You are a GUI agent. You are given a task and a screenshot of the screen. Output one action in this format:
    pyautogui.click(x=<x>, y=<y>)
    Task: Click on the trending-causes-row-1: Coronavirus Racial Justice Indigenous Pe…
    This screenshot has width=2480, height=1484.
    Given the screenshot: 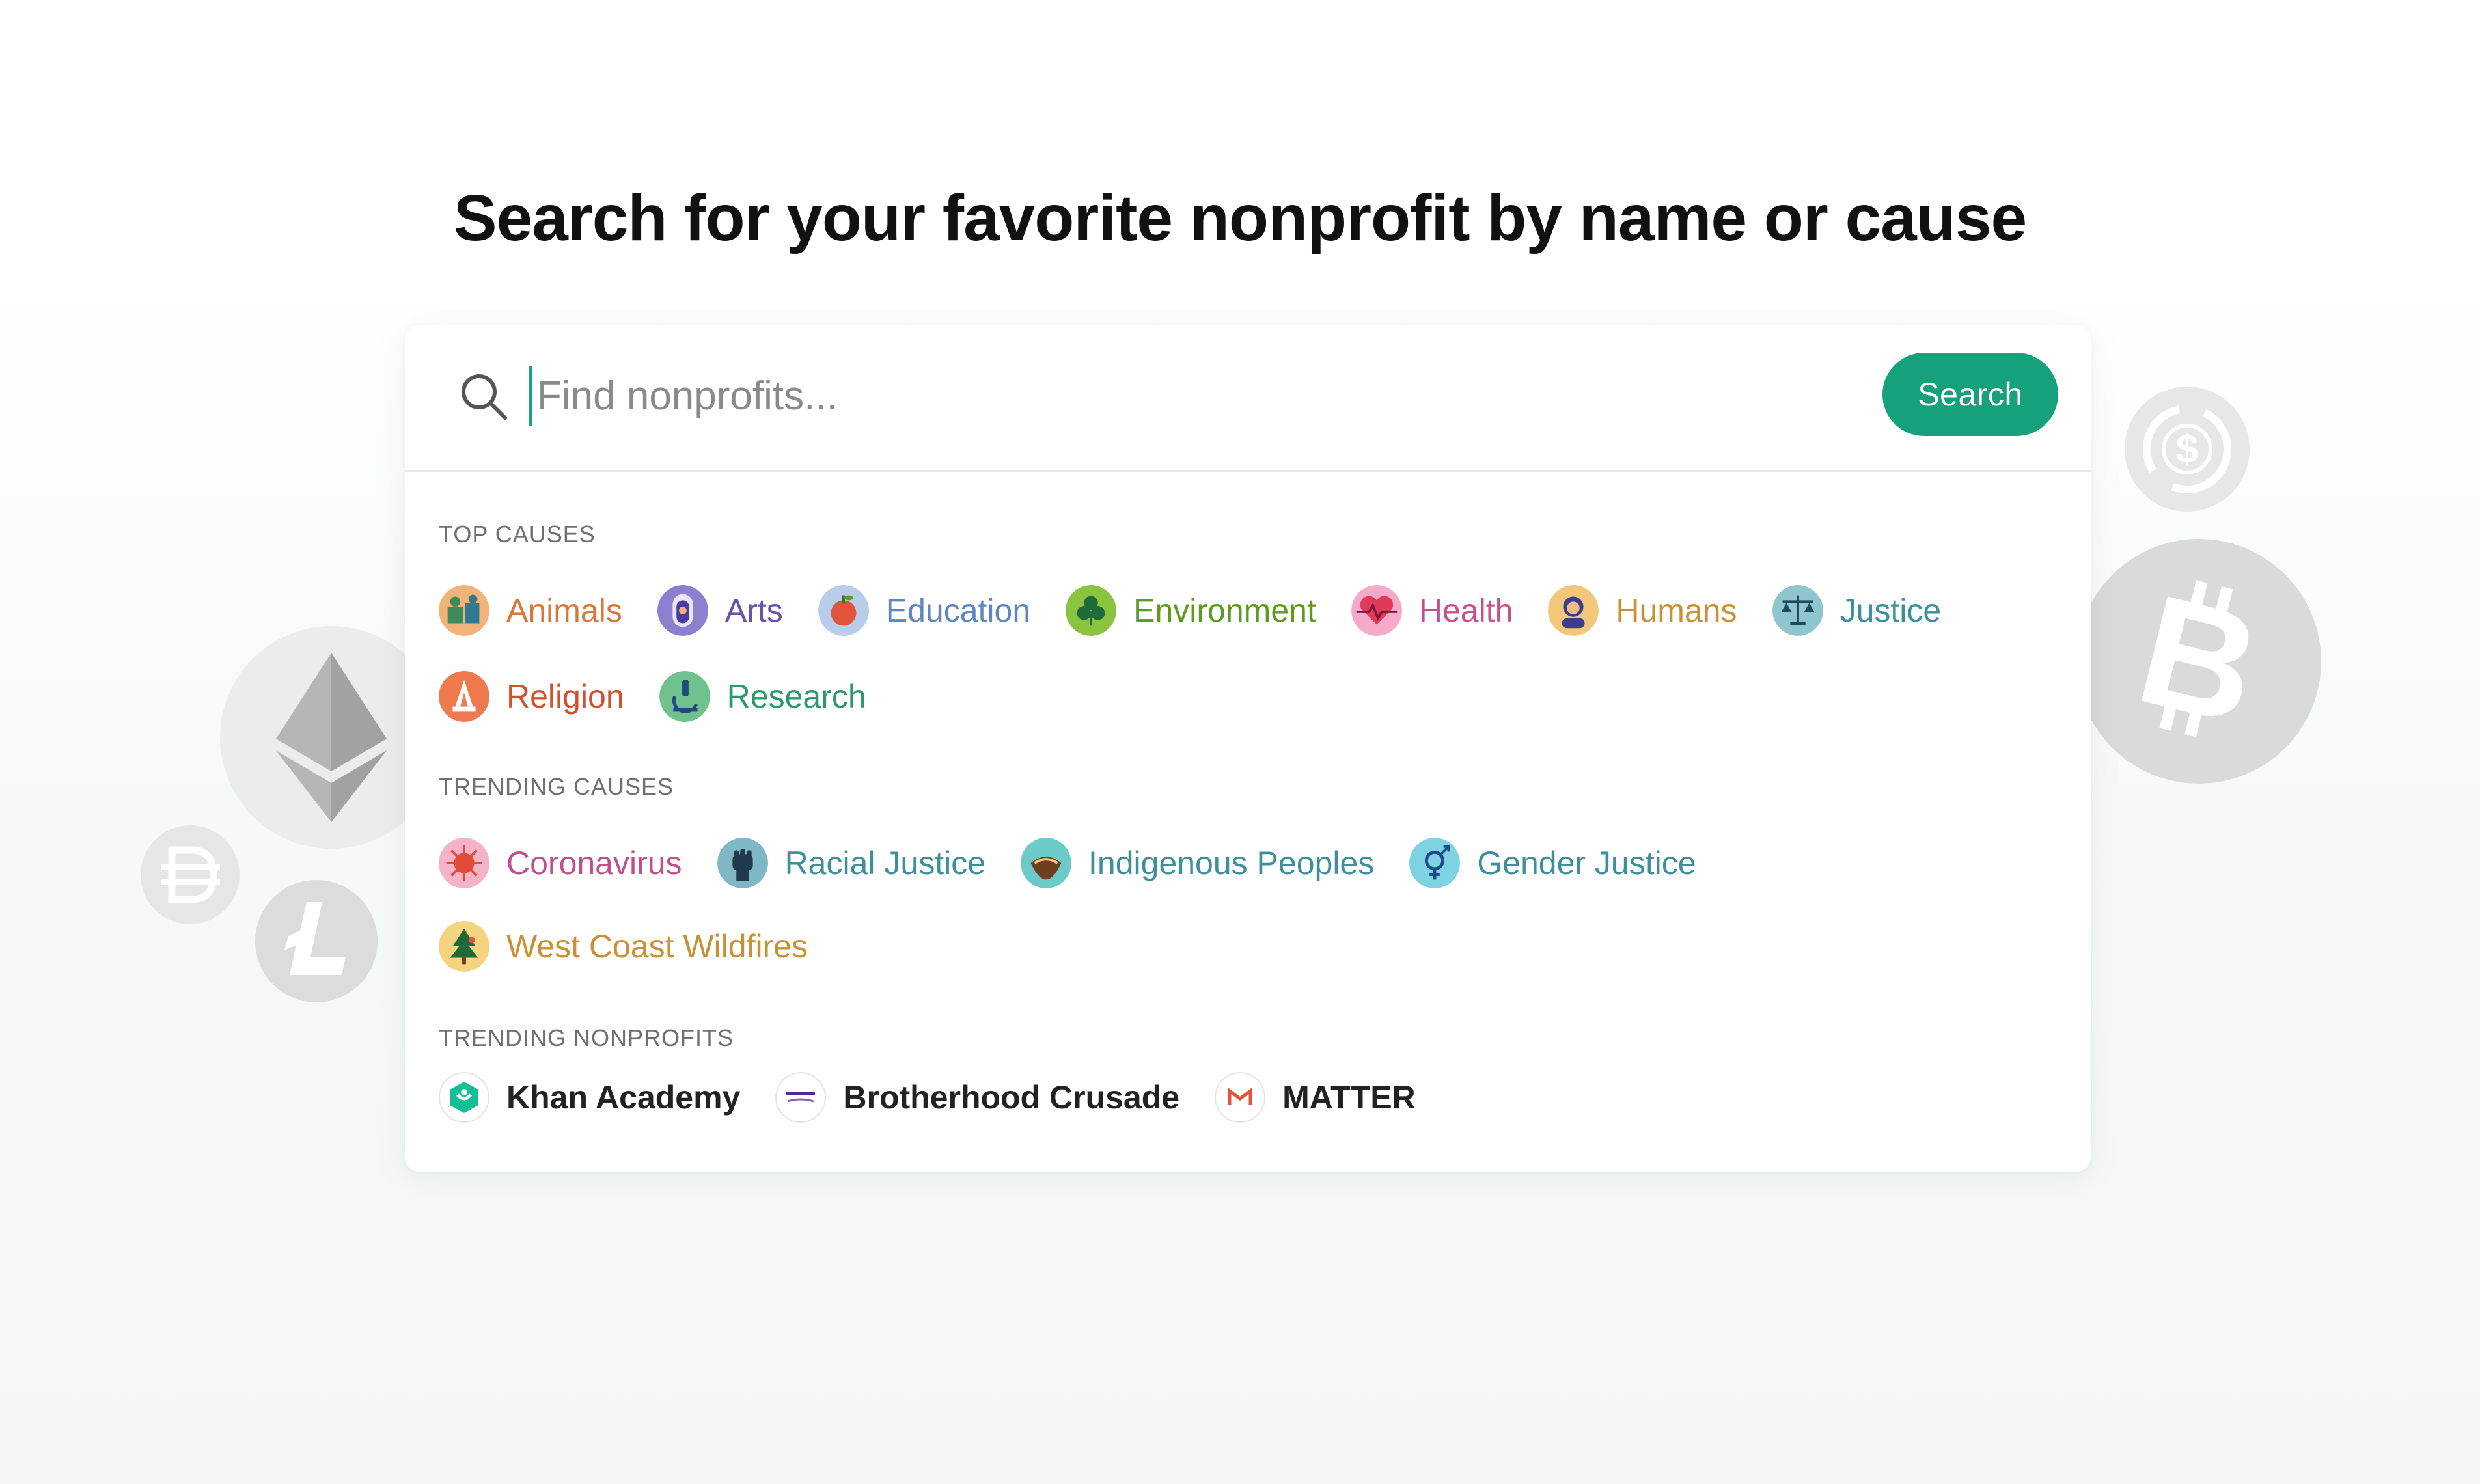 What is the action you would take?
    pyautogui.click(x=1085, y=863)
    